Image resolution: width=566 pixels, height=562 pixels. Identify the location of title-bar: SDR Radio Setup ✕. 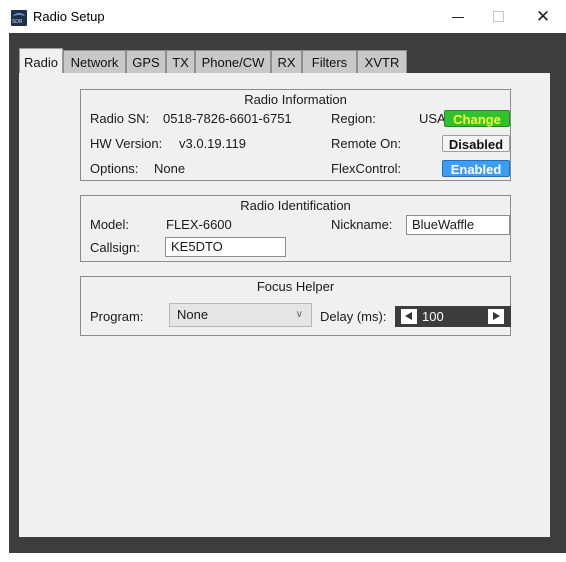
(283, 17).